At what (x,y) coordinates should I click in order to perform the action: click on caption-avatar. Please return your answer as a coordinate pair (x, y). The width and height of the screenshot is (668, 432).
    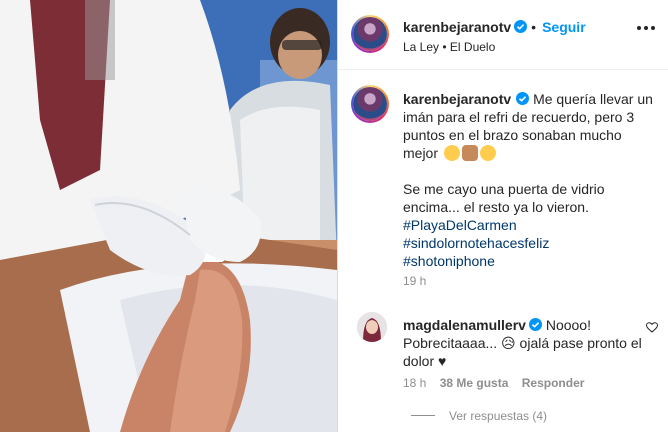
    Looking at the image, I should click on (370, 104).